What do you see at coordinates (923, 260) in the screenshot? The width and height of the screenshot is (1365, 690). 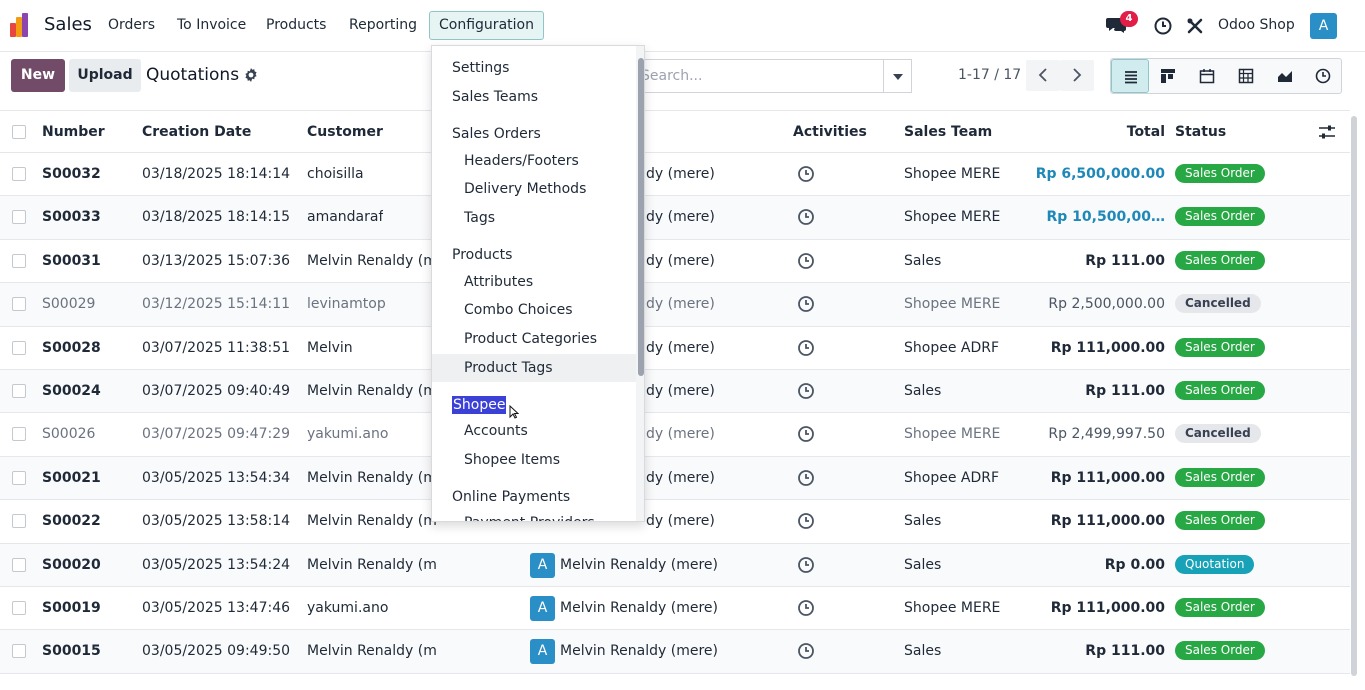 I see `sales-team: Sales` at bounding box center [923, 260].